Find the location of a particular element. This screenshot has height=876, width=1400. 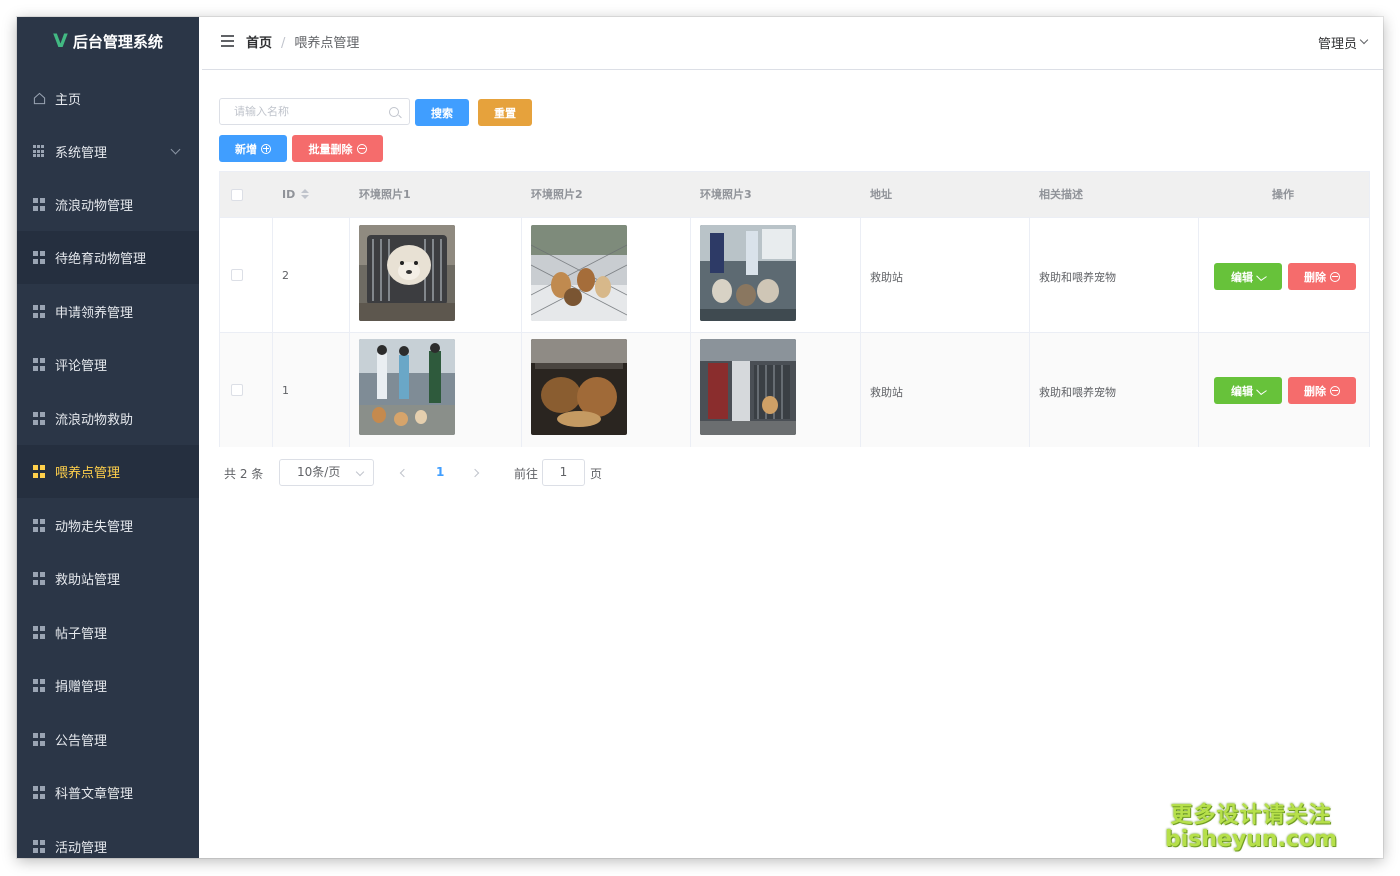

search-icon is located at coordinates (394, 112).